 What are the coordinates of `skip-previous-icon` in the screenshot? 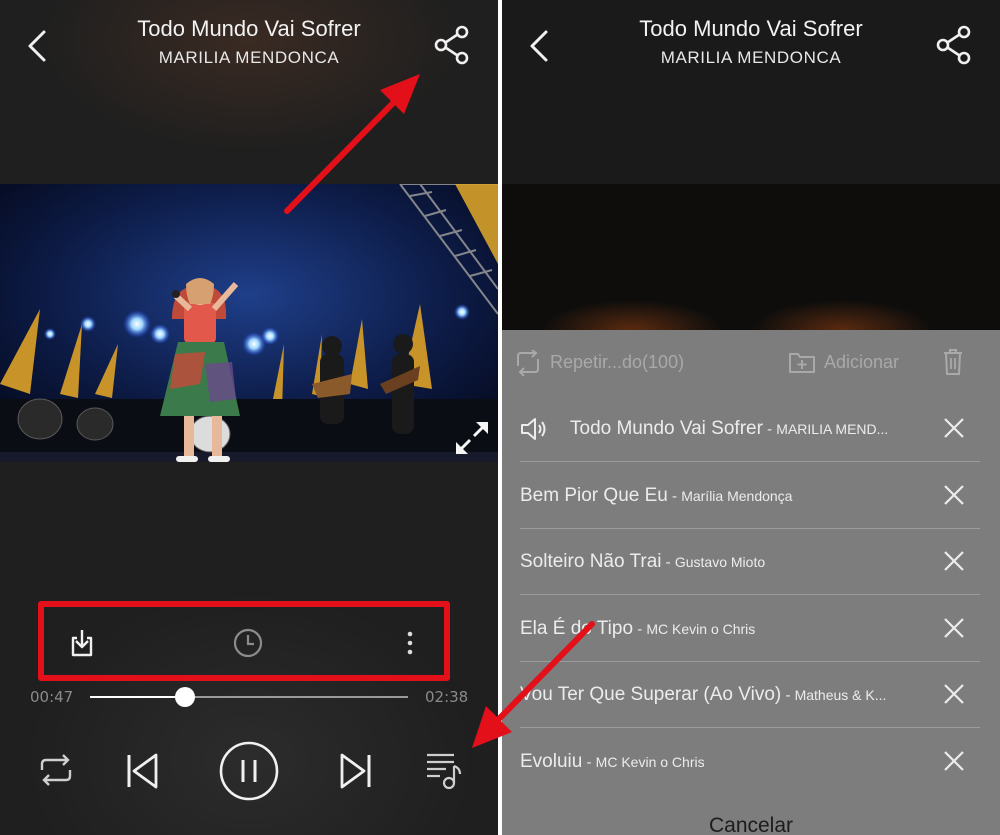 It's located at (142, 771).